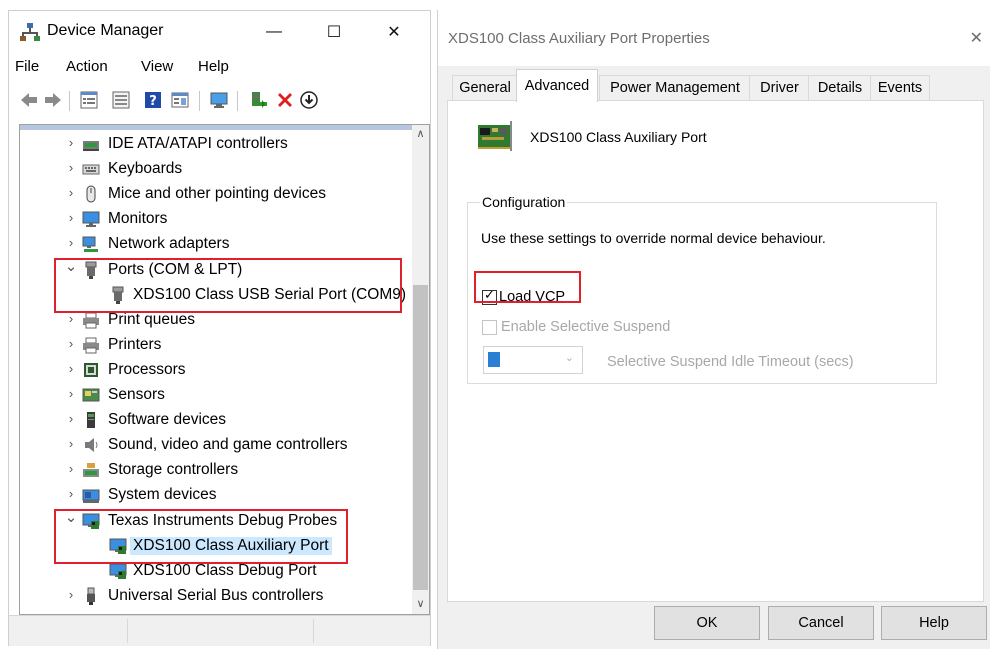 The height and width of the screenshot is (649, 990). What do you see at coordinates (29, 100) in the screenshot?
I see `back-arrow-icon` at bounding box center [29, 100].